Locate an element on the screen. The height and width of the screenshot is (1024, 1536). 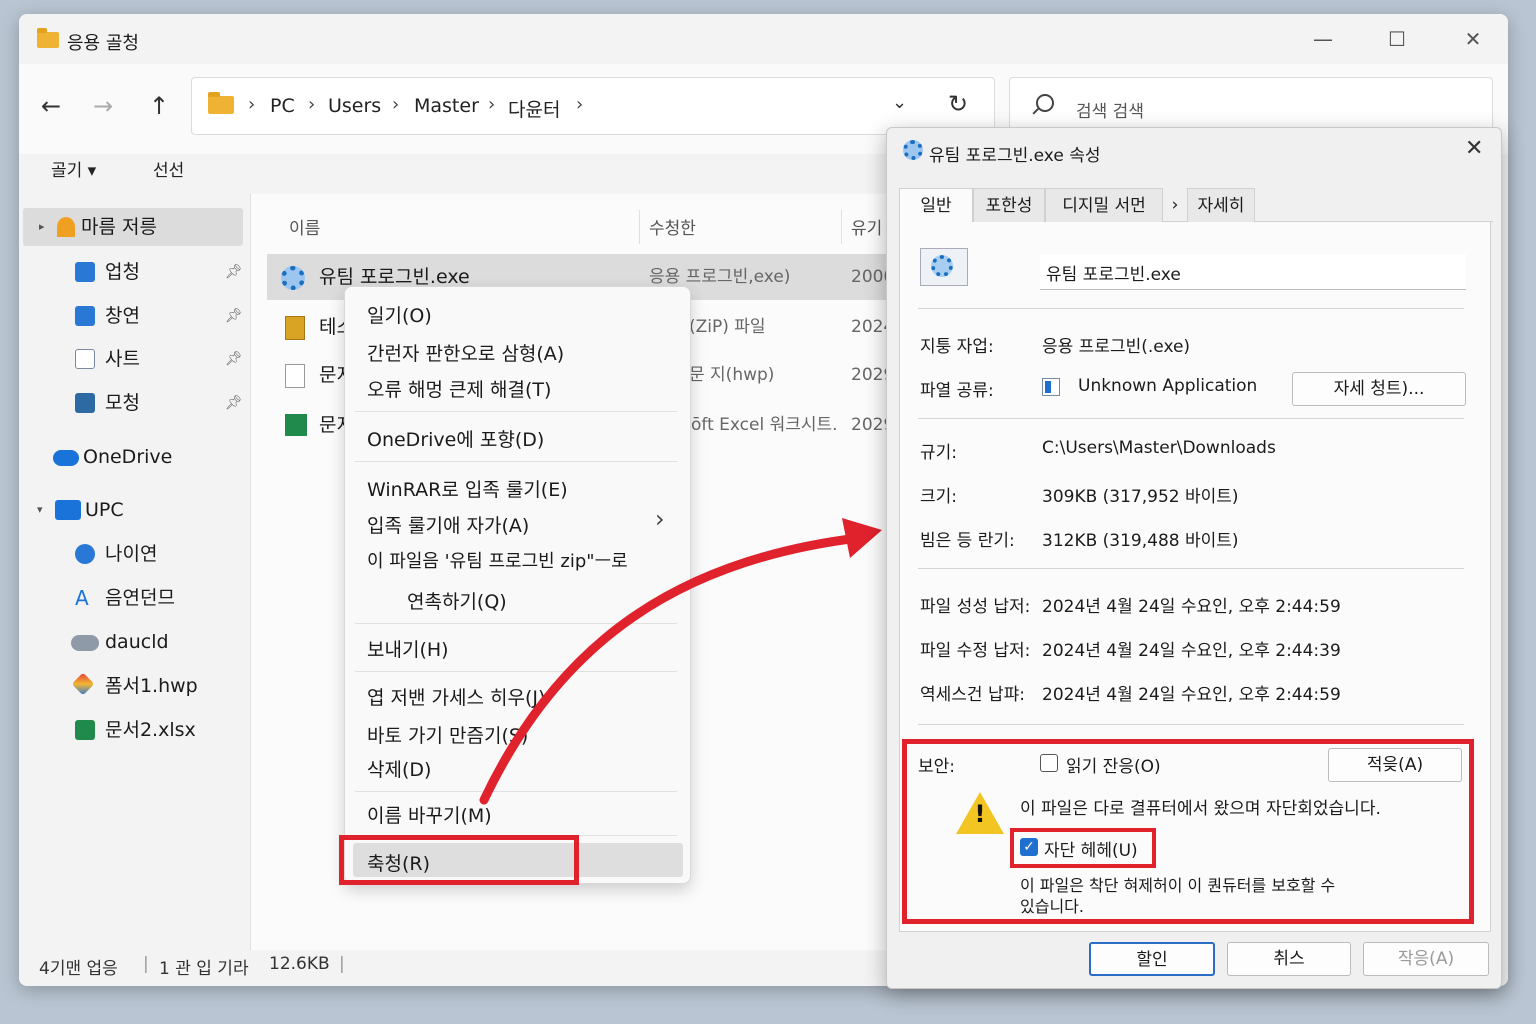
column-header-name: 이름 is located at coordinates (304, 226).